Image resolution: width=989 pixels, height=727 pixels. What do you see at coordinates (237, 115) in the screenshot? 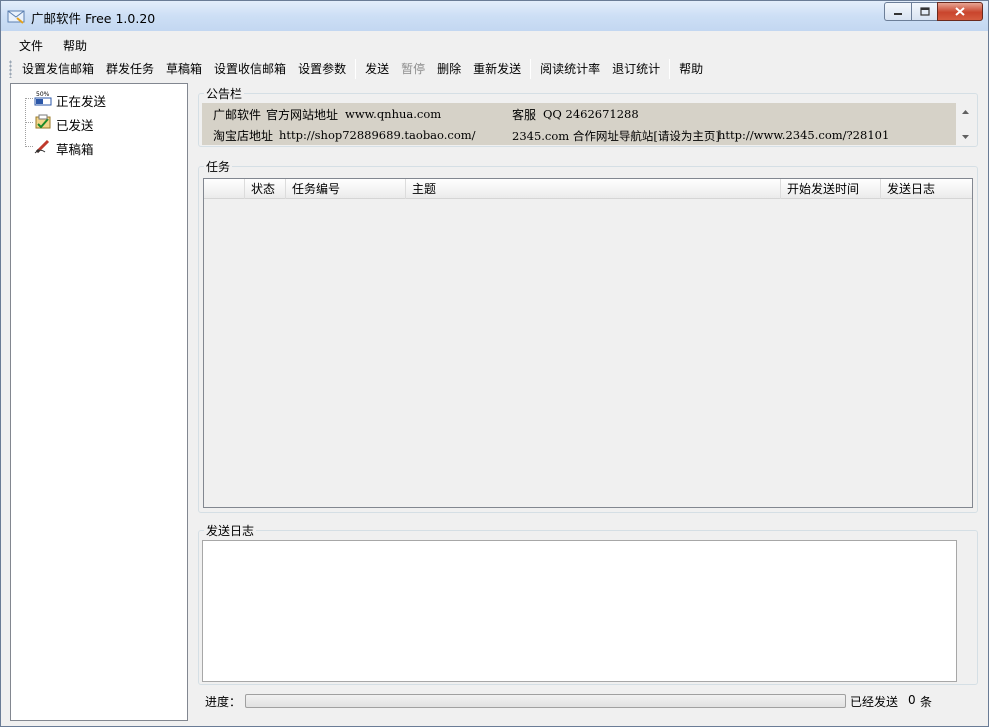
I see `company-name: 广邮软件` at bounding box center [237, 115].